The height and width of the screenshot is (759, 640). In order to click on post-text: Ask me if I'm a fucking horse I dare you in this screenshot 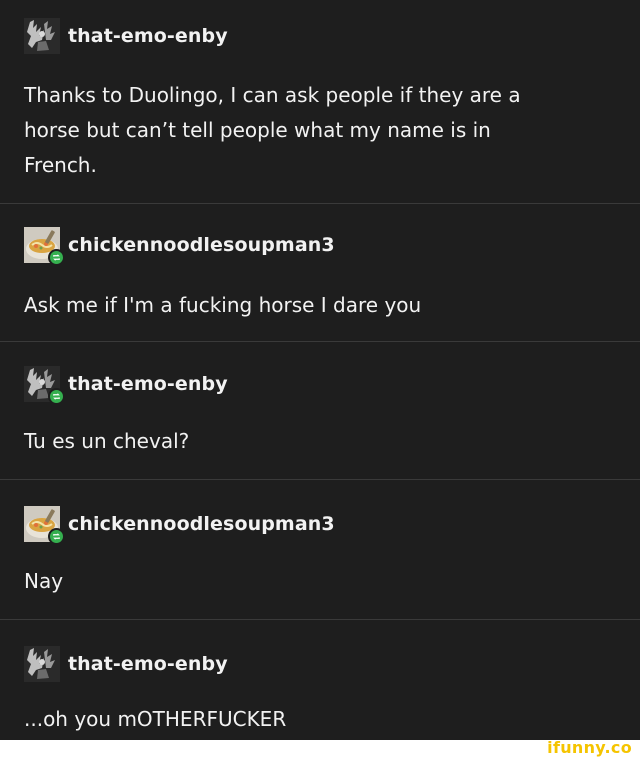, I will do `click(304, 305)`.